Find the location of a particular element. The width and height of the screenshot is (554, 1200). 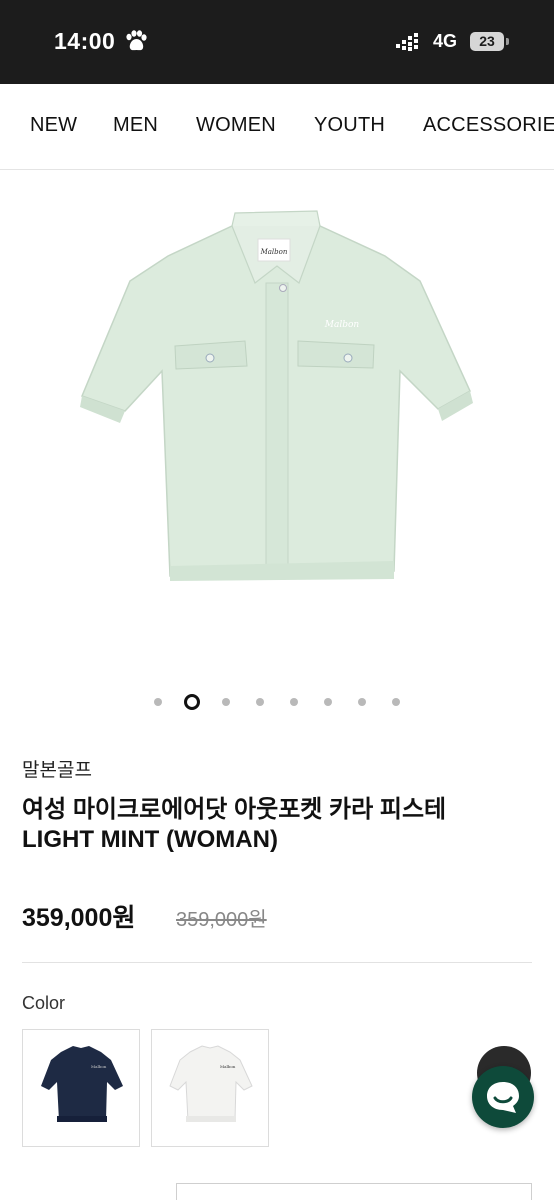

product-title: 여성 마이크로에어닷 아웃포켓 카라 피스테 is located at coordinates (234, 809).